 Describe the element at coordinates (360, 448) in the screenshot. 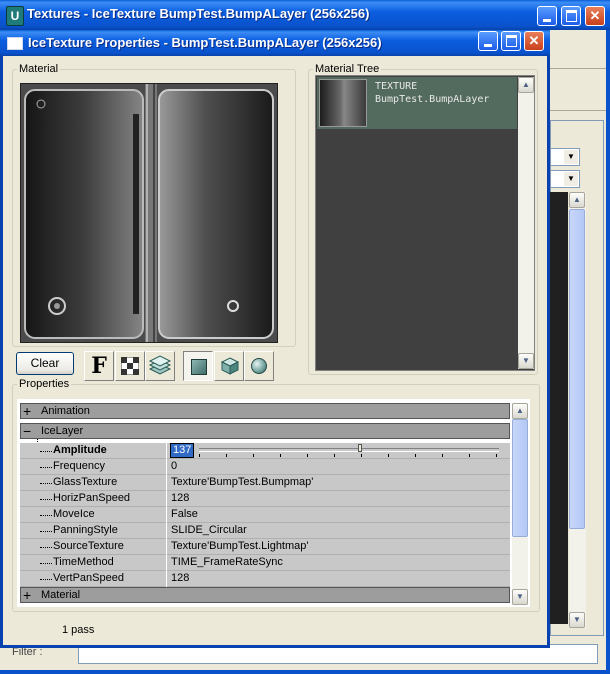

I see `slider-thumb` at that location.